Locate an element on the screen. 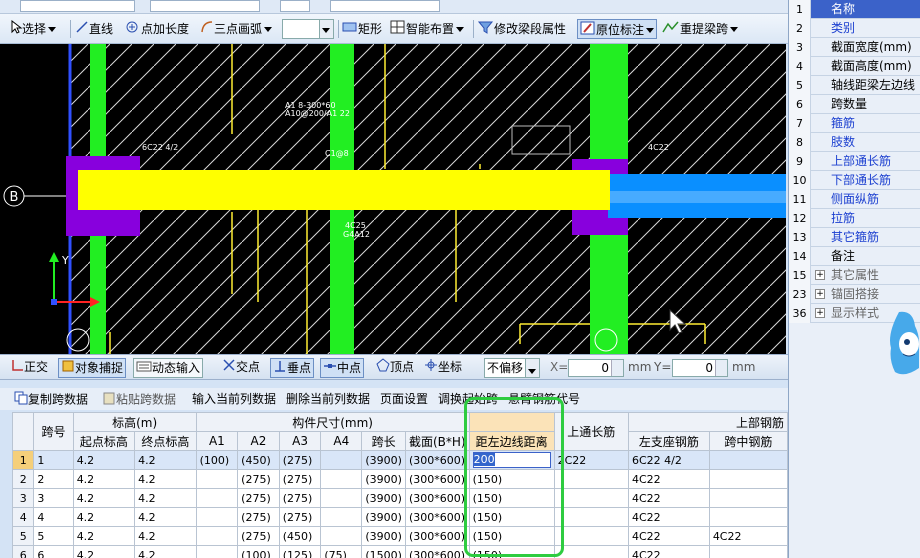 Image resolution: width=920 pixels, height=558 pixels. cell-span: 2 is located at coordinates (53, 479).